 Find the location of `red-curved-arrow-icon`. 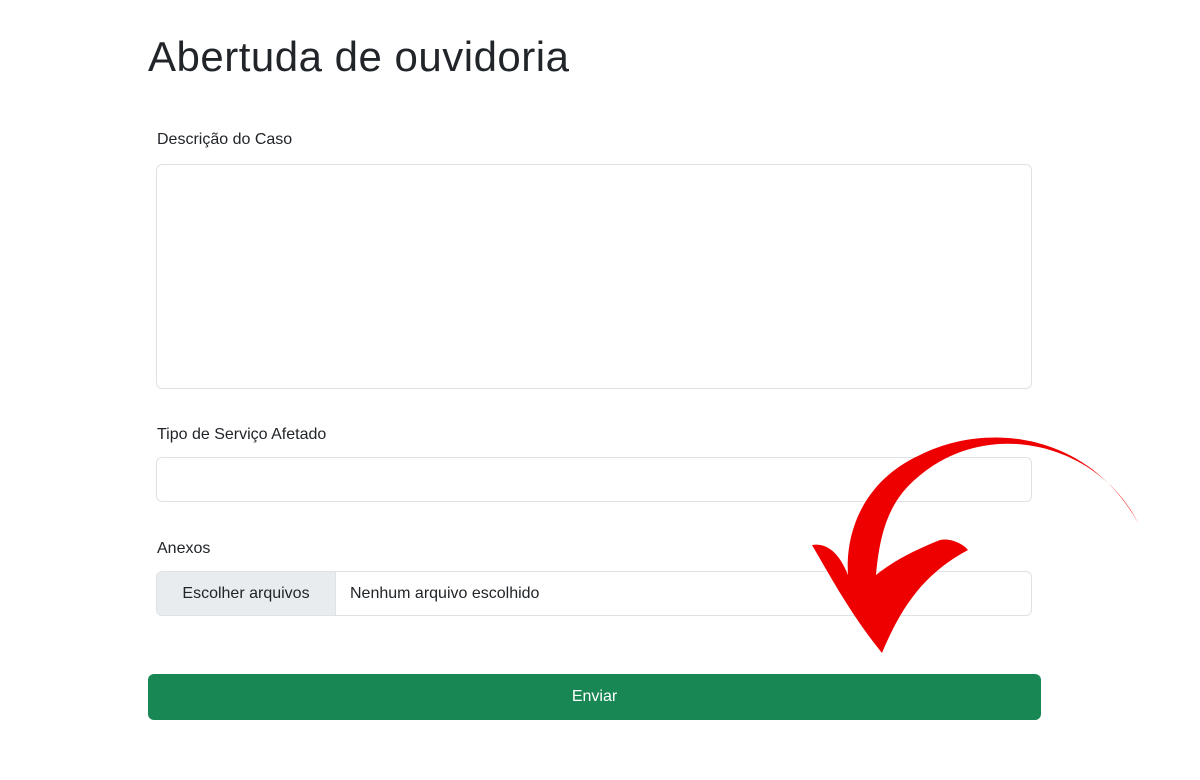

red-curved-arrow-icon is located at coordinates (975, 545).